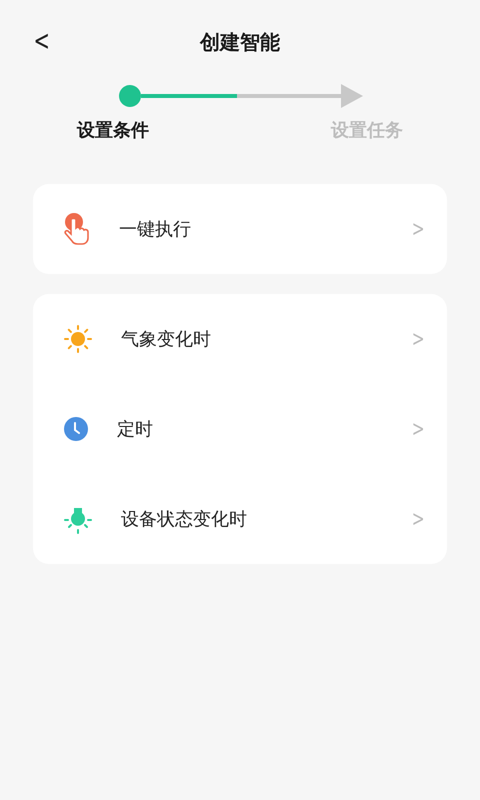  I want to click on page-title: 创建智能, so click(240, 42).